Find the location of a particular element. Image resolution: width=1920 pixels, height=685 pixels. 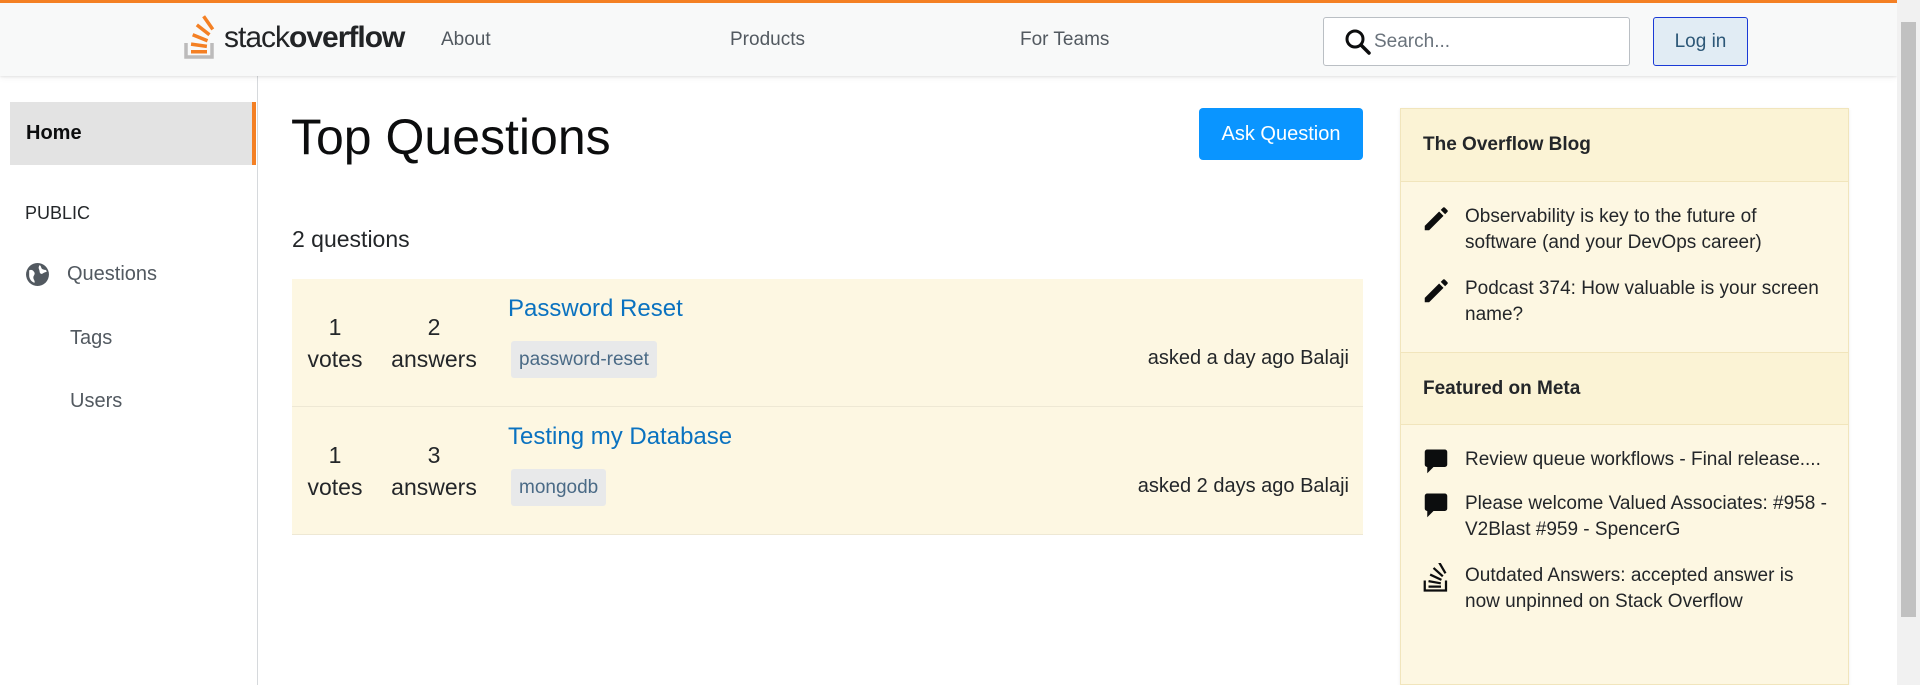

search-icon is located at coordinates (1358, 42).